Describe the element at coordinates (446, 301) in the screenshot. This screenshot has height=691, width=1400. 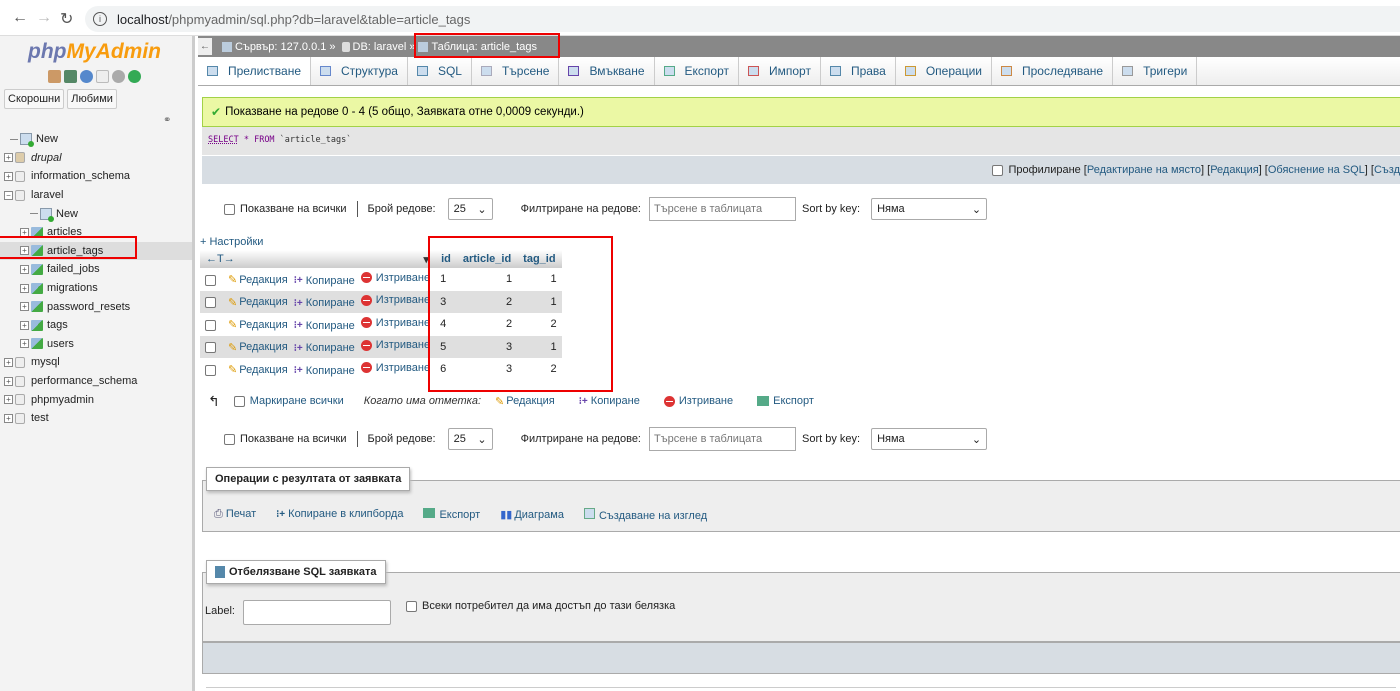
I see `cell-id: 3` at that location.